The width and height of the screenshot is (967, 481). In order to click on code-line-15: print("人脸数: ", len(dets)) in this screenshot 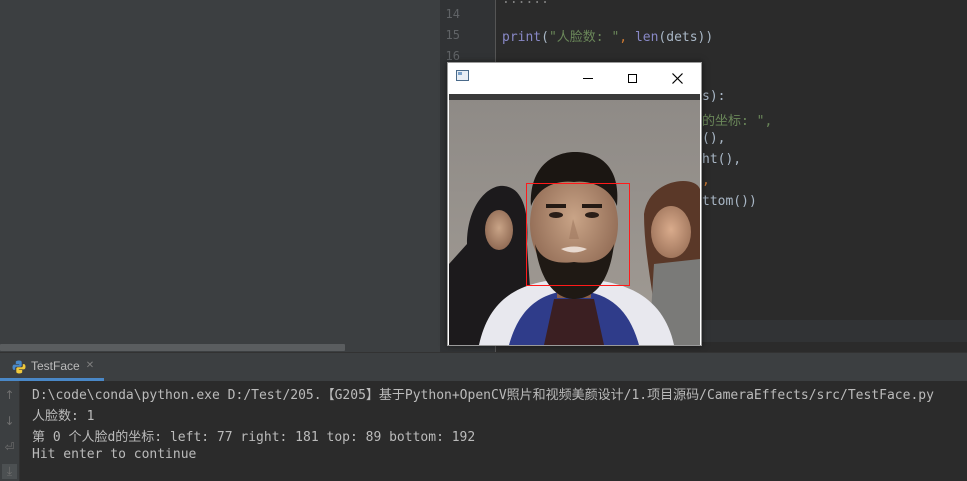, I will do `click(607, 35)`.